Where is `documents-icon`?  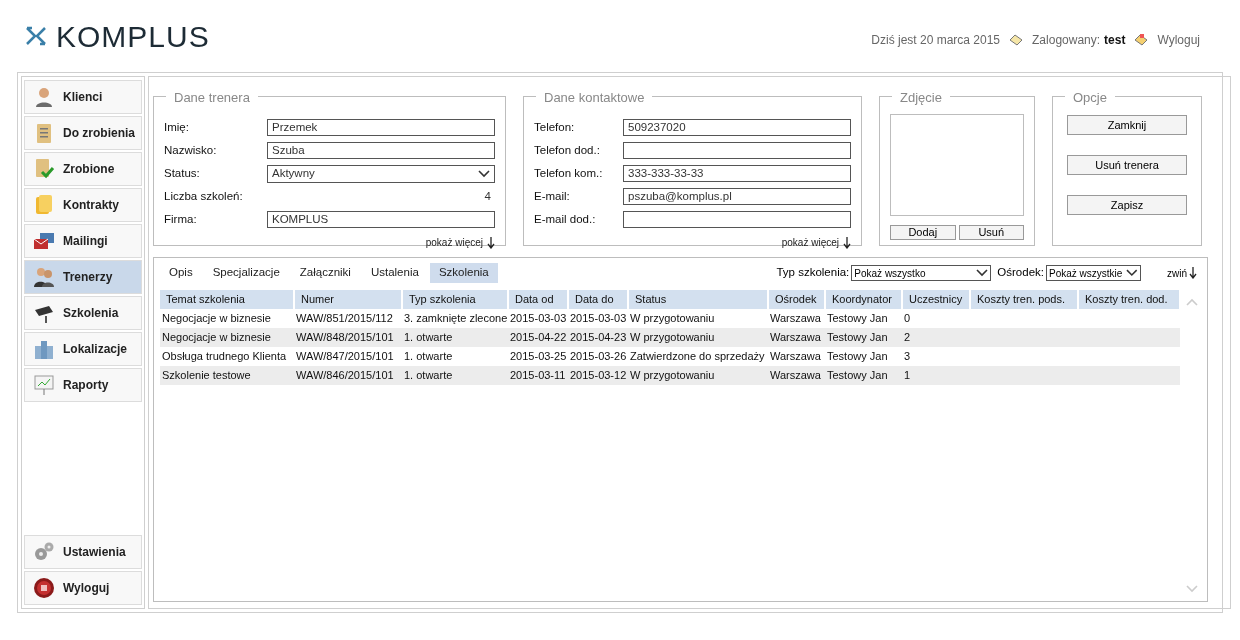 documents-icon is located at coordinates (44, 205).